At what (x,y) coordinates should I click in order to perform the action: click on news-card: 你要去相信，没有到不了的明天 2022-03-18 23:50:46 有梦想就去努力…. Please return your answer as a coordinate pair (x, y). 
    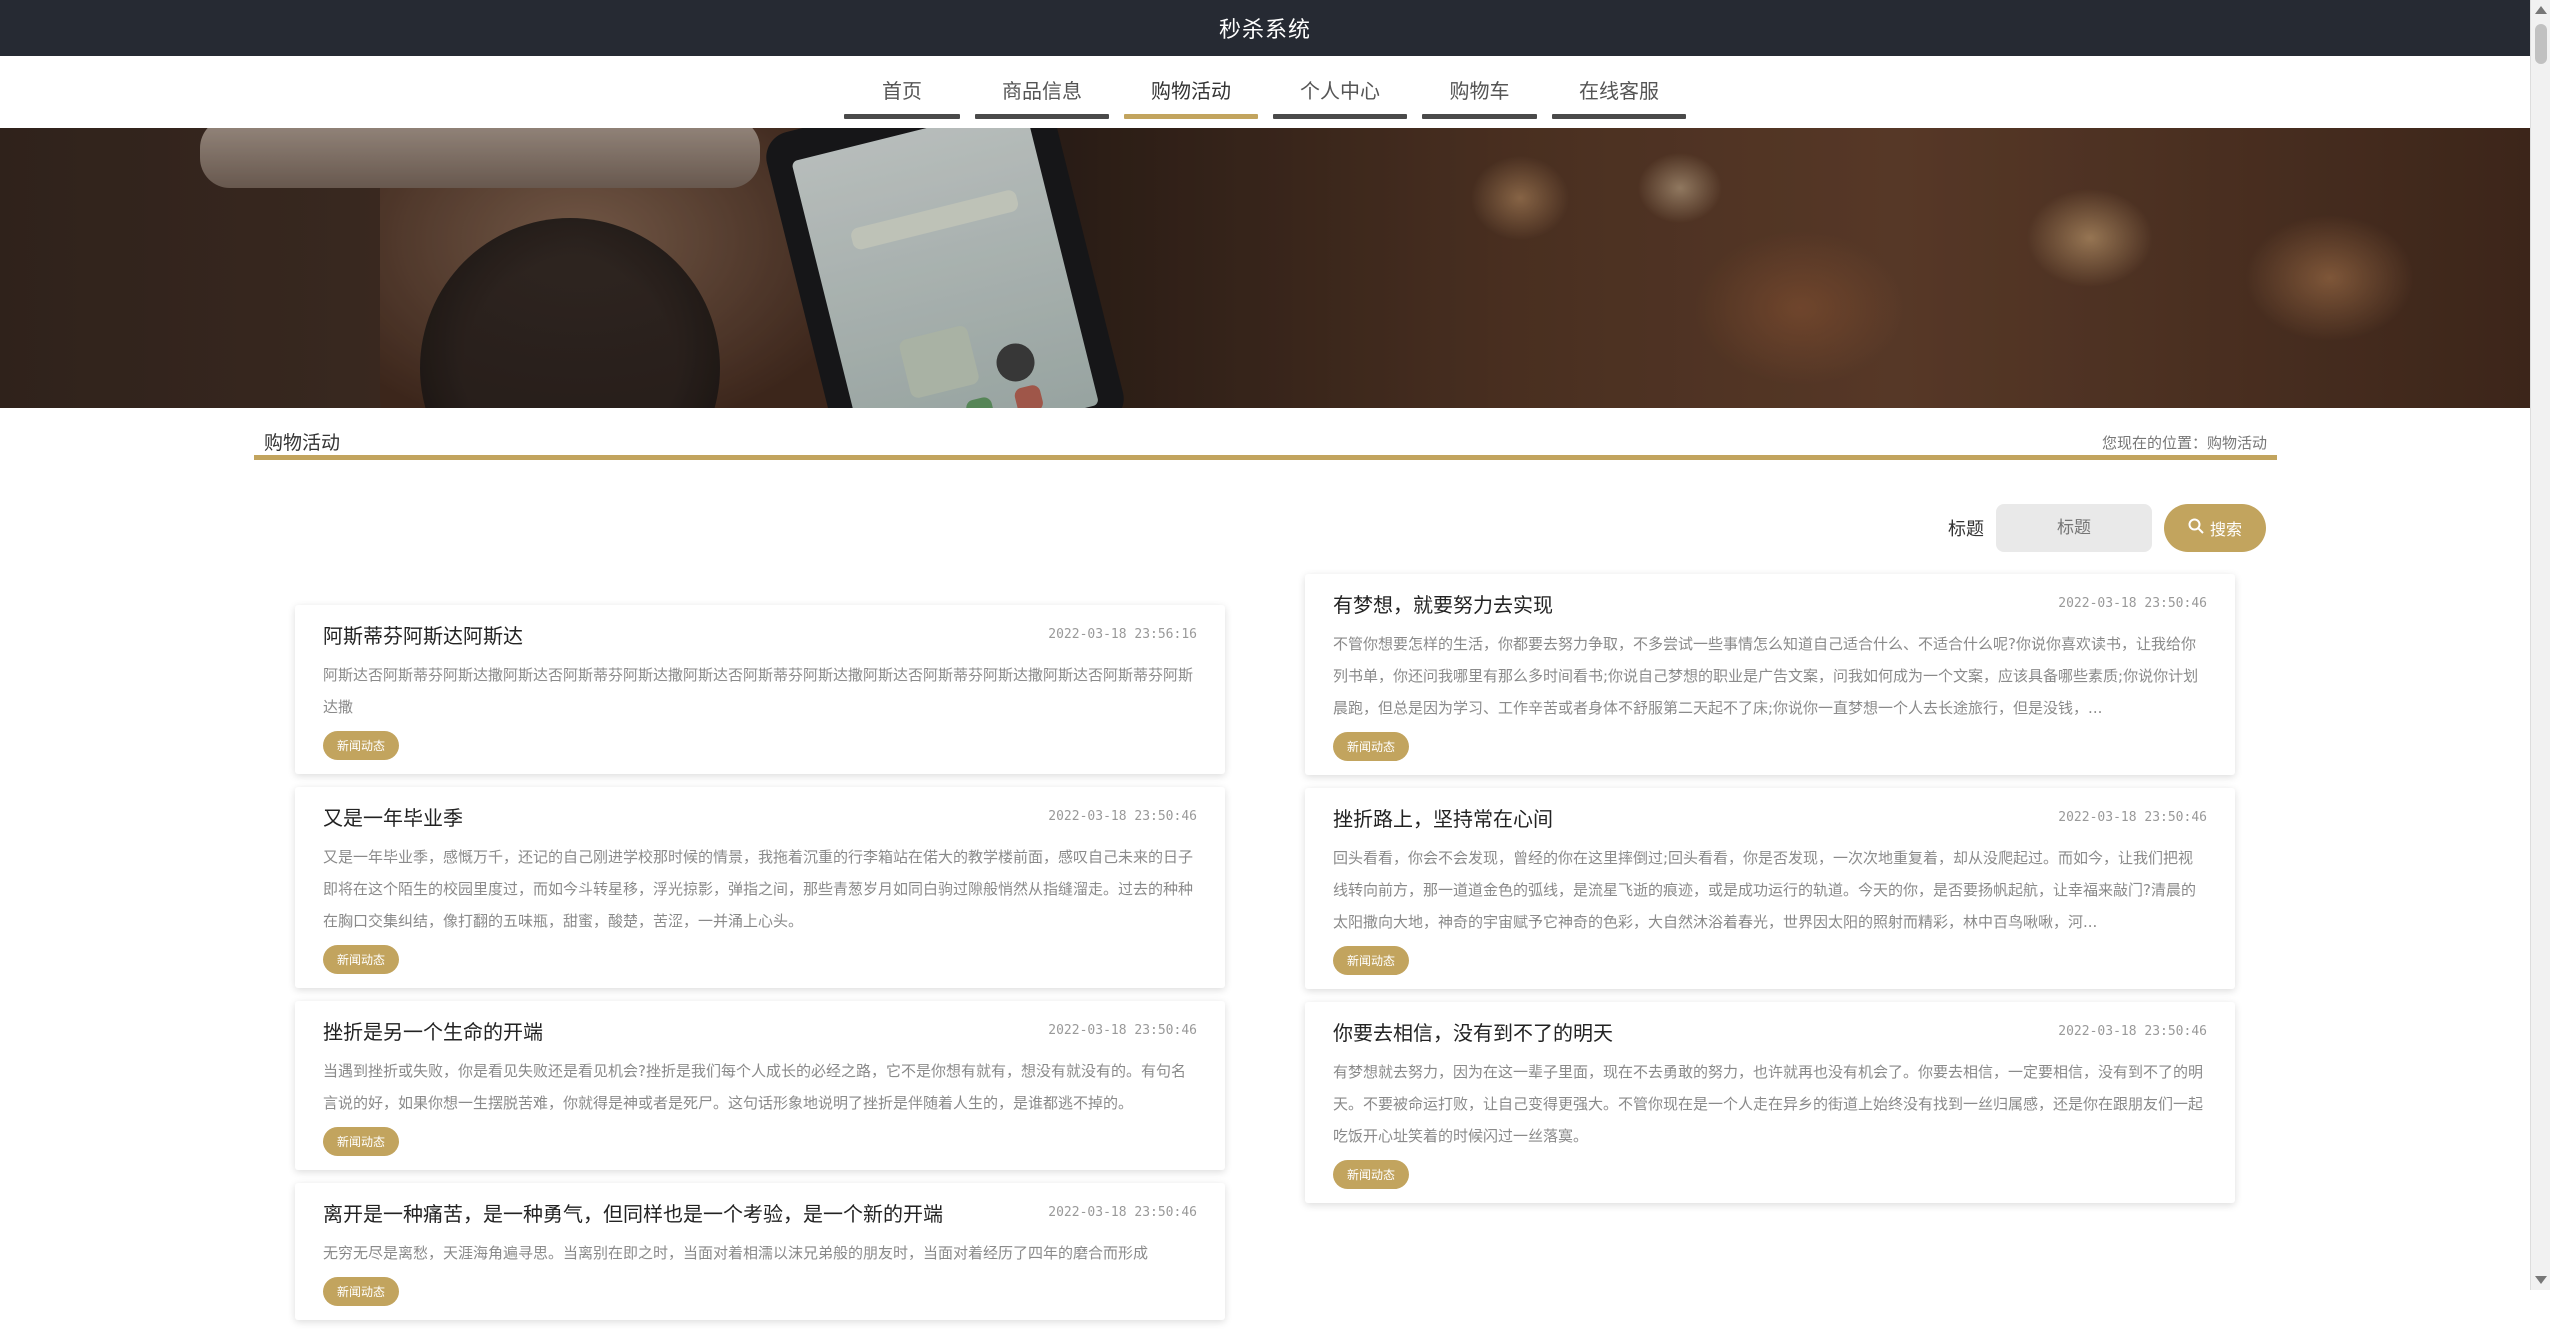
    Looking at the image, I should click on (1770, 1102).